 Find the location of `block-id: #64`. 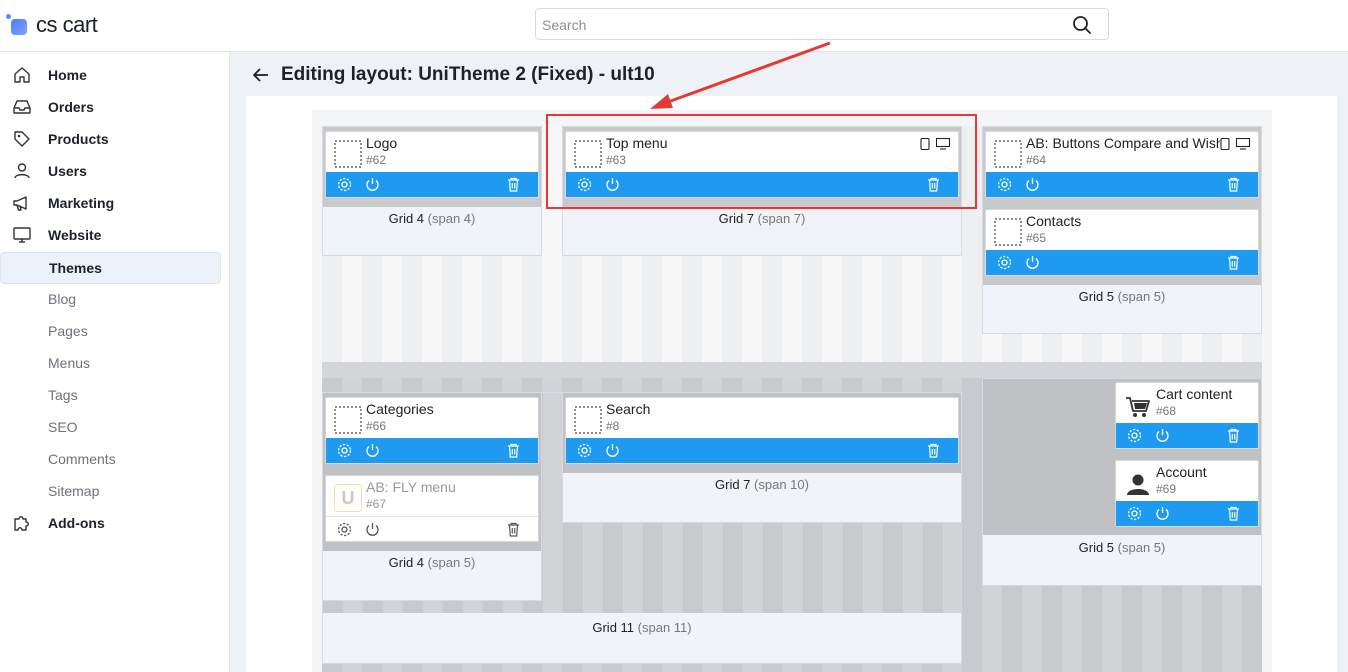

block-id: #64 is located at coordinates (1036, 160).